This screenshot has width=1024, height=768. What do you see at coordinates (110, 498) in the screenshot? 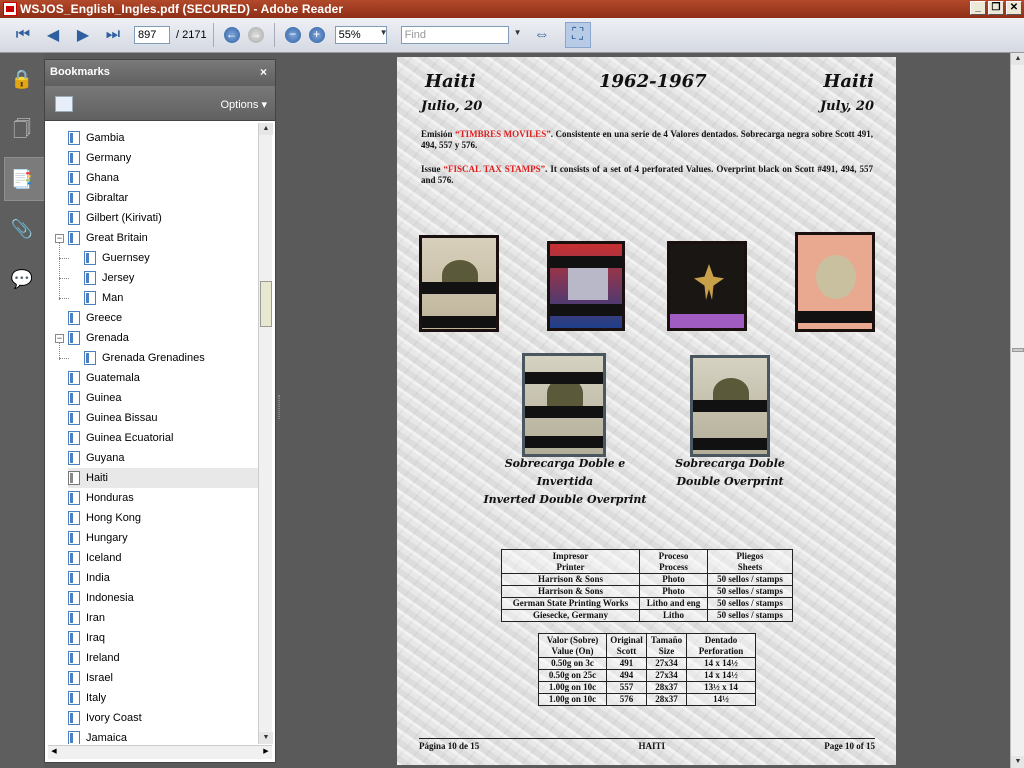
I see `bookmark-label: Honduras` at bounding box center [110, 498].